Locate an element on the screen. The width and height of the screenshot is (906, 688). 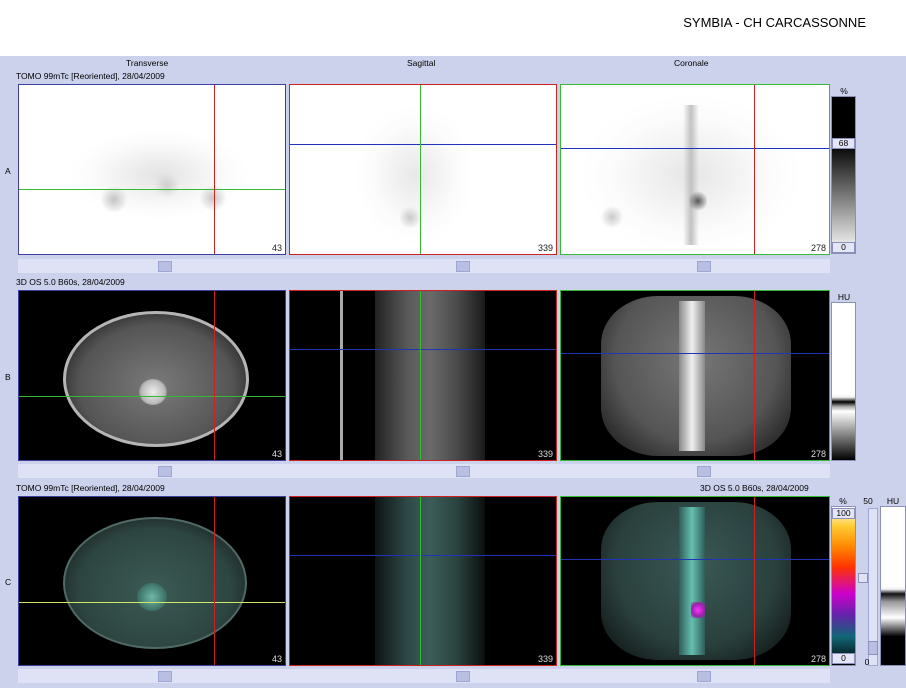
uptake-hotspot is located at coordinates (698, 201).